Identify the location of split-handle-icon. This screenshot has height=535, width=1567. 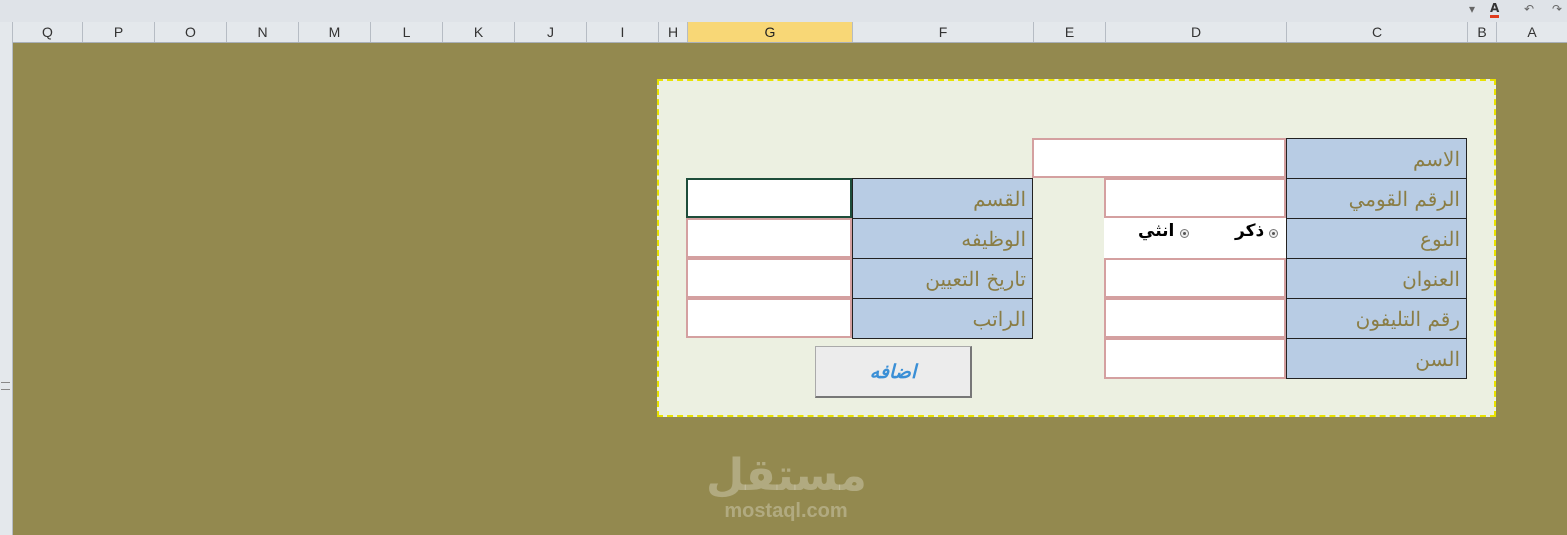
(5, 386).